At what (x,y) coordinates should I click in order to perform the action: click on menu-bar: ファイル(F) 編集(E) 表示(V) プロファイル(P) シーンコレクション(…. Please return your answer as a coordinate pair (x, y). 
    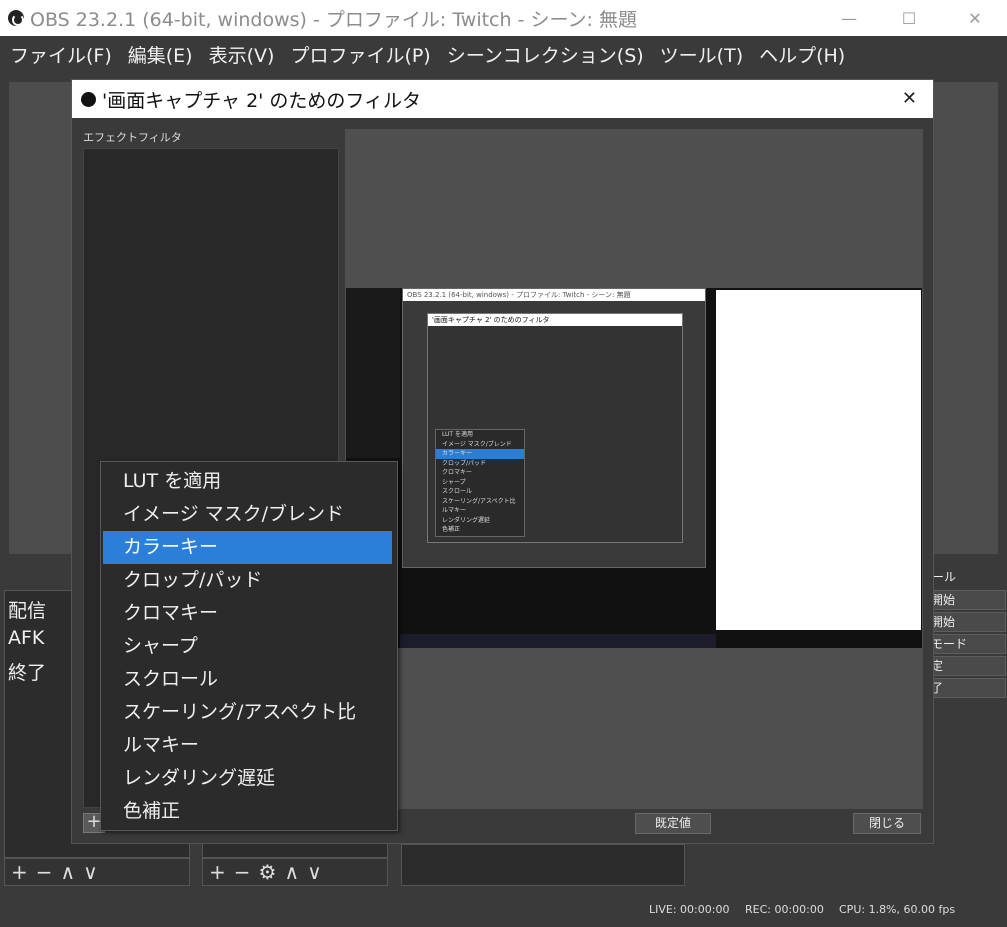
    Looking at the image, I should click on (503, 56).